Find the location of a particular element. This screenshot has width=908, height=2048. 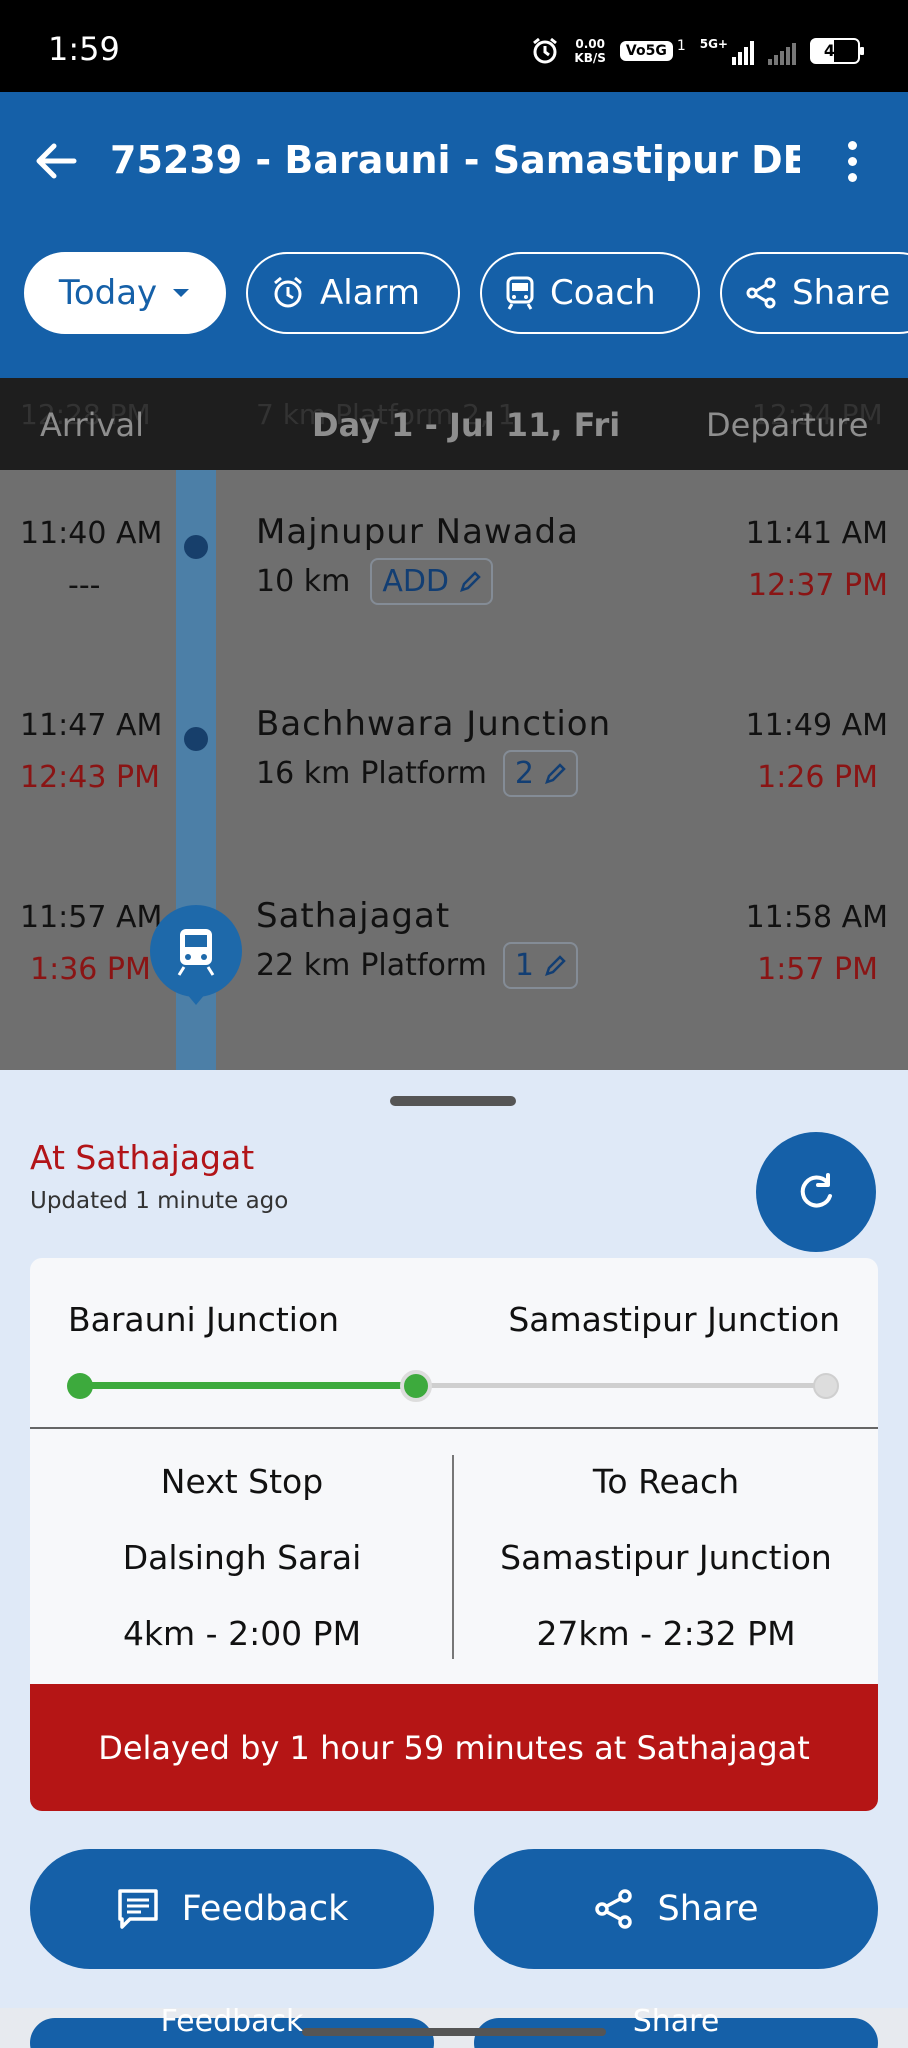

to-reach-label: To Reach is located at coordinates (666, 1481).